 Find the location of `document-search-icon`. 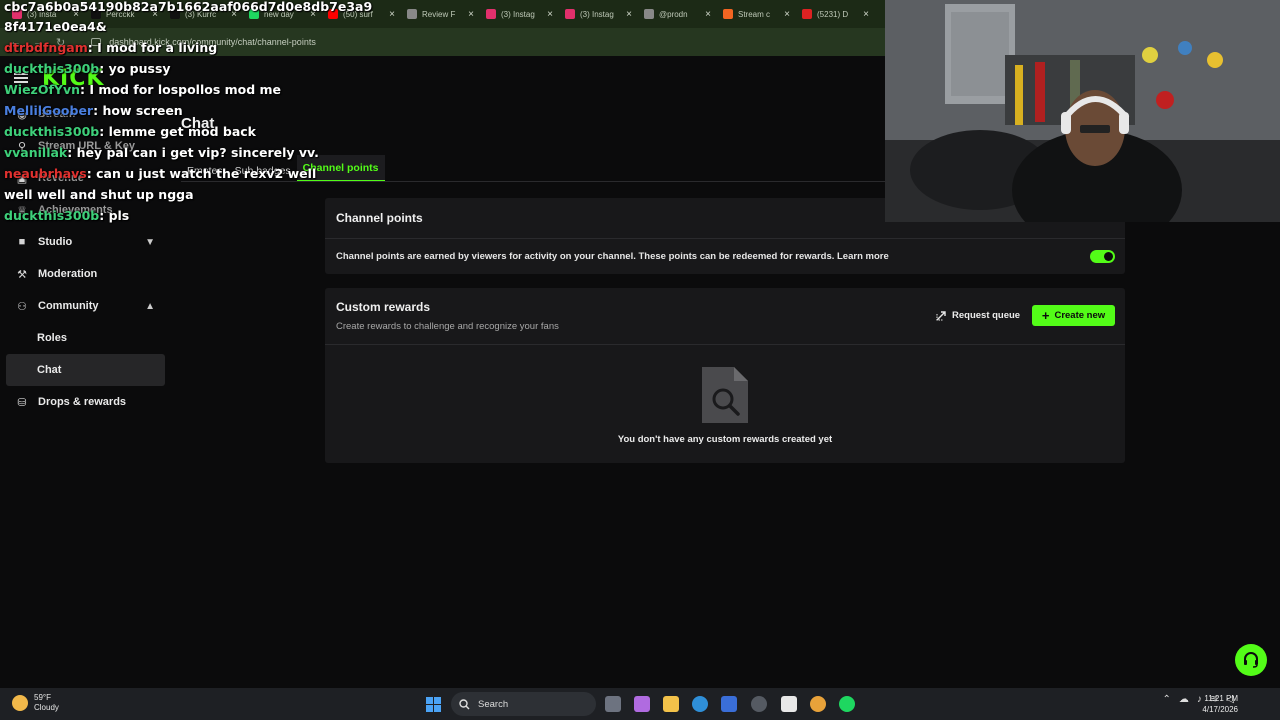

document-search-icon is located at coordinates (725, 395).